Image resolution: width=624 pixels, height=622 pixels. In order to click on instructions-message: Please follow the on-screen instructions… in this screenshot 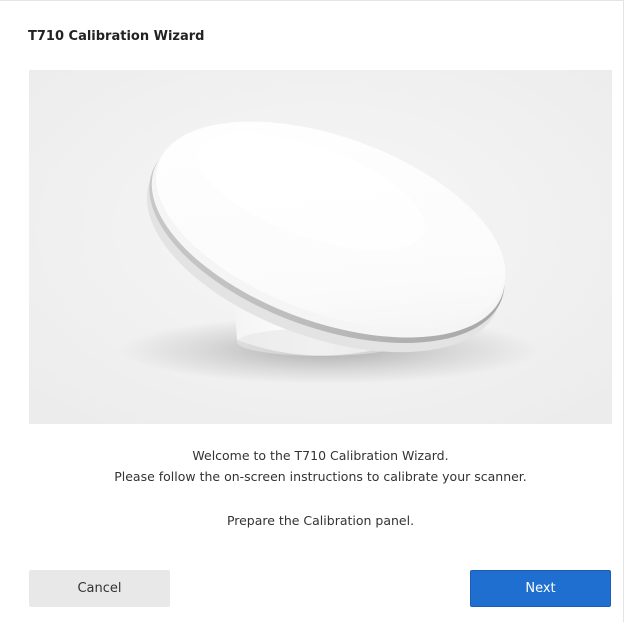, I will do `click(320, 476)`.